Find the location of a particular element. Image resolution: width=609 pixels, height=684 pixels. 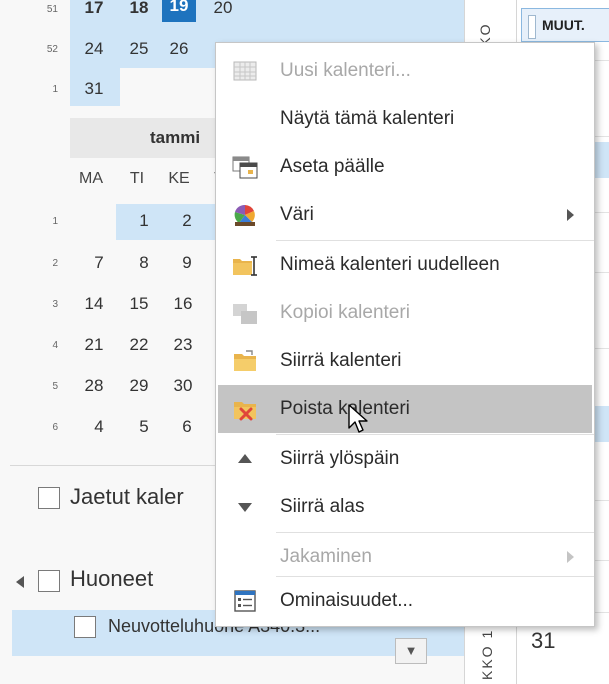

calendar-day: 4 is located at coordinates (99, 427).